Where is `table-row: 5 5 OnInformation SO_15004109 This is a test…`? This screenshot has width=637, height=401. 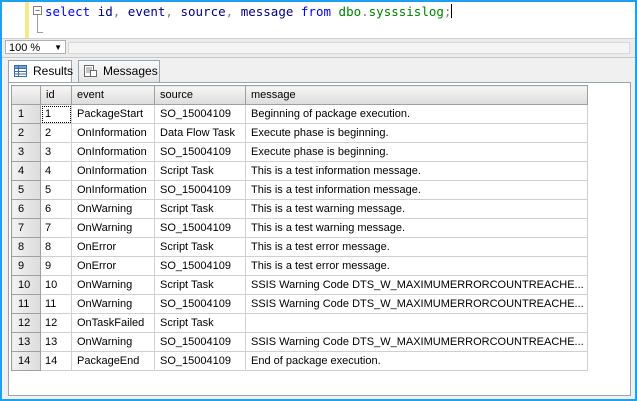
table-row: 5 5 OnInformation SO_15004109 This is a test… is located at coordinates (299, 190).